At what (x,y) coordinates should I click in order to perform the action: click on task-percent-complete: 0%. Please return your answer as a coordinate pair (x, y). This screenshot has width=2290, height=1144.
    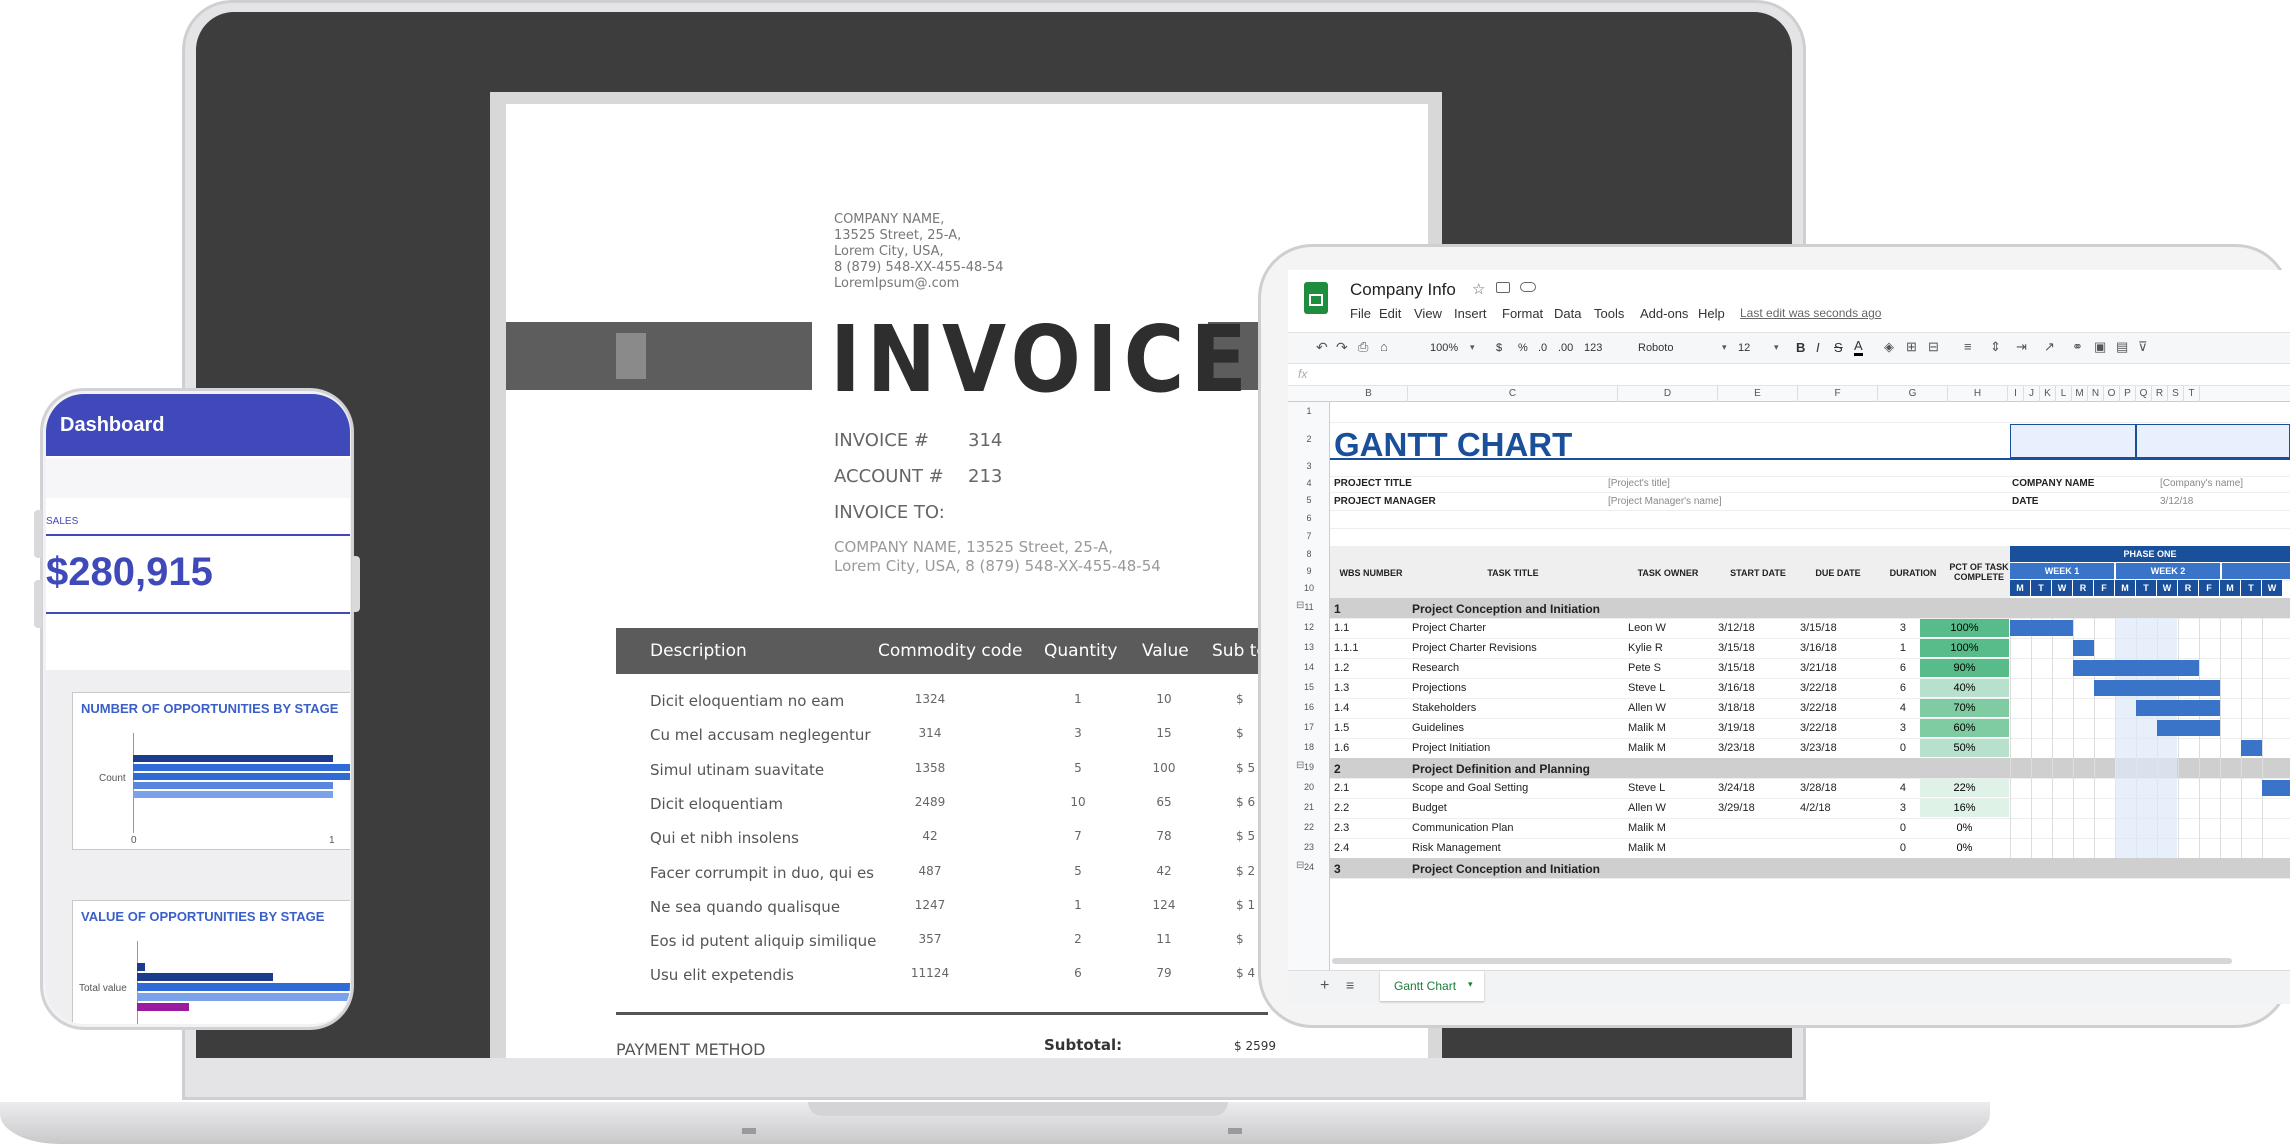
    Looking at the image, I should click on (1964, 828).